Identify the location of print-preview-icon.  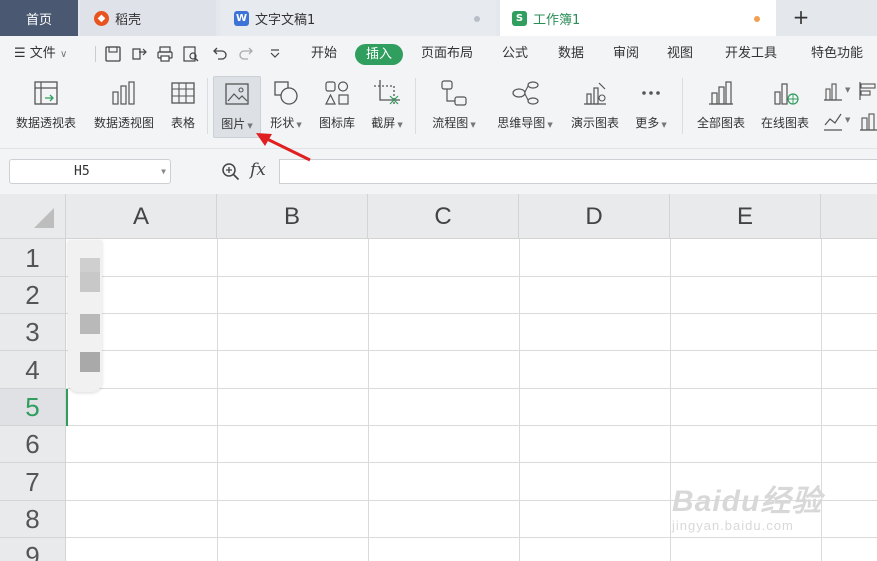
(191, 54).